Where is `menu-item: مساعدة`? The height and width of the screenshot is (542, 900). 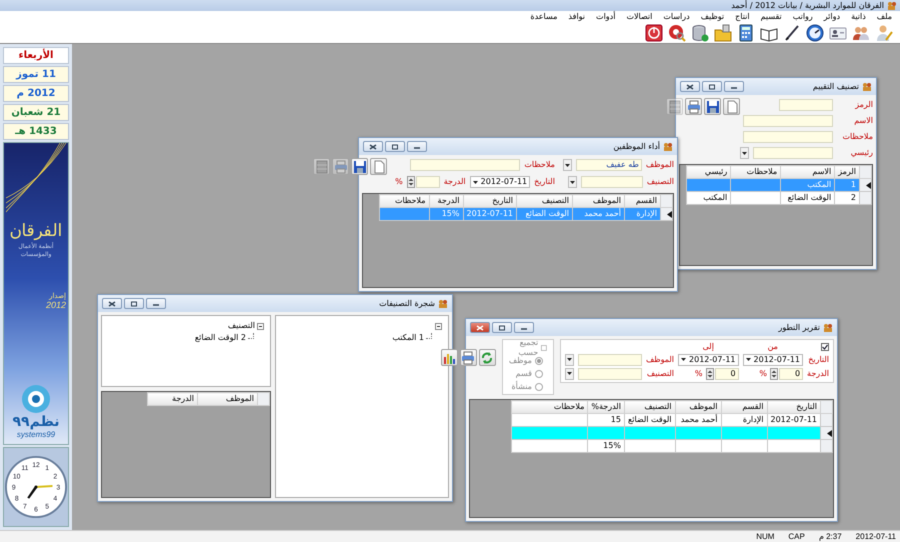
menu-item: مساعدة is located at coordinates (544, 17).